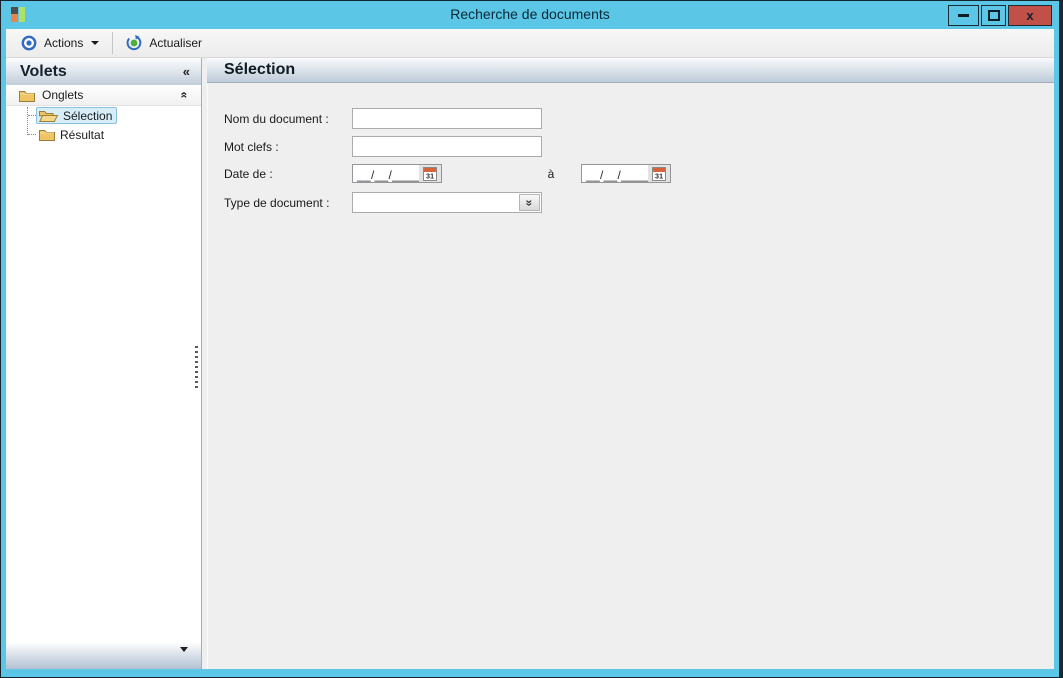 The image size is (1063, 678). I want to click on scroll-down-button, so click(184, 659).